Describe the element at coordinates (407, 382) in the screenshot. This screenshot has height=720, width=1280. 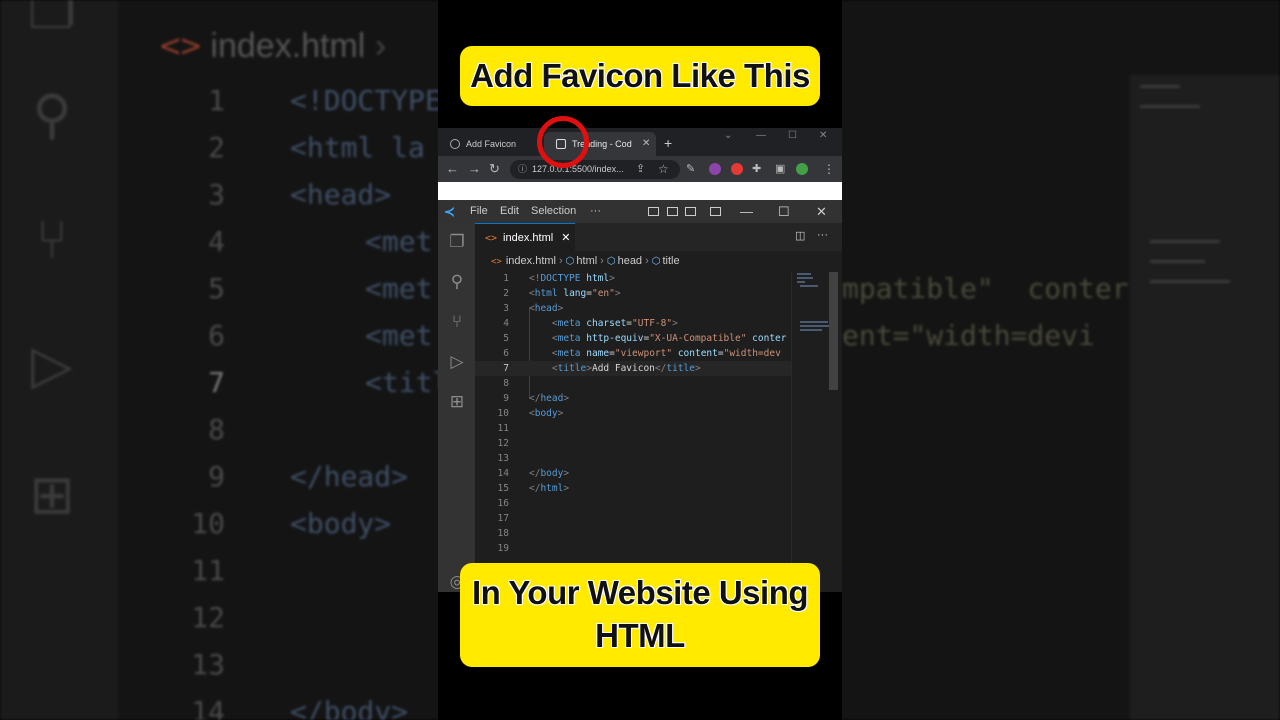
I see `bg-code-line: <titl` at that location.